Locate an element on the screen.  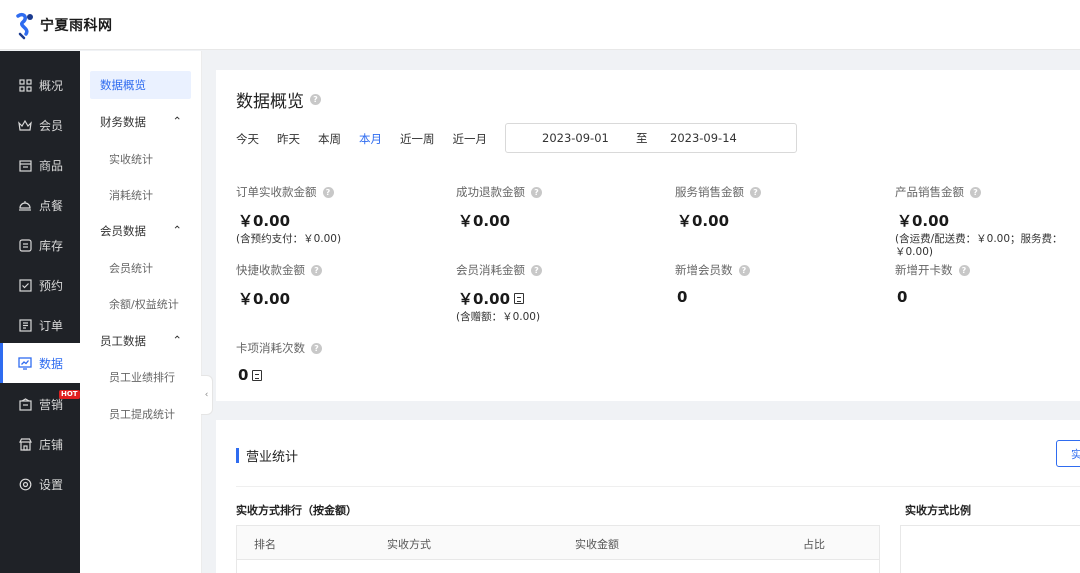
primary-sidebar: 概况 会员 商品 点餐 库存 预约 订单 数据 营销 HOT 店铺 设置 is located at coordinates (40, 312).